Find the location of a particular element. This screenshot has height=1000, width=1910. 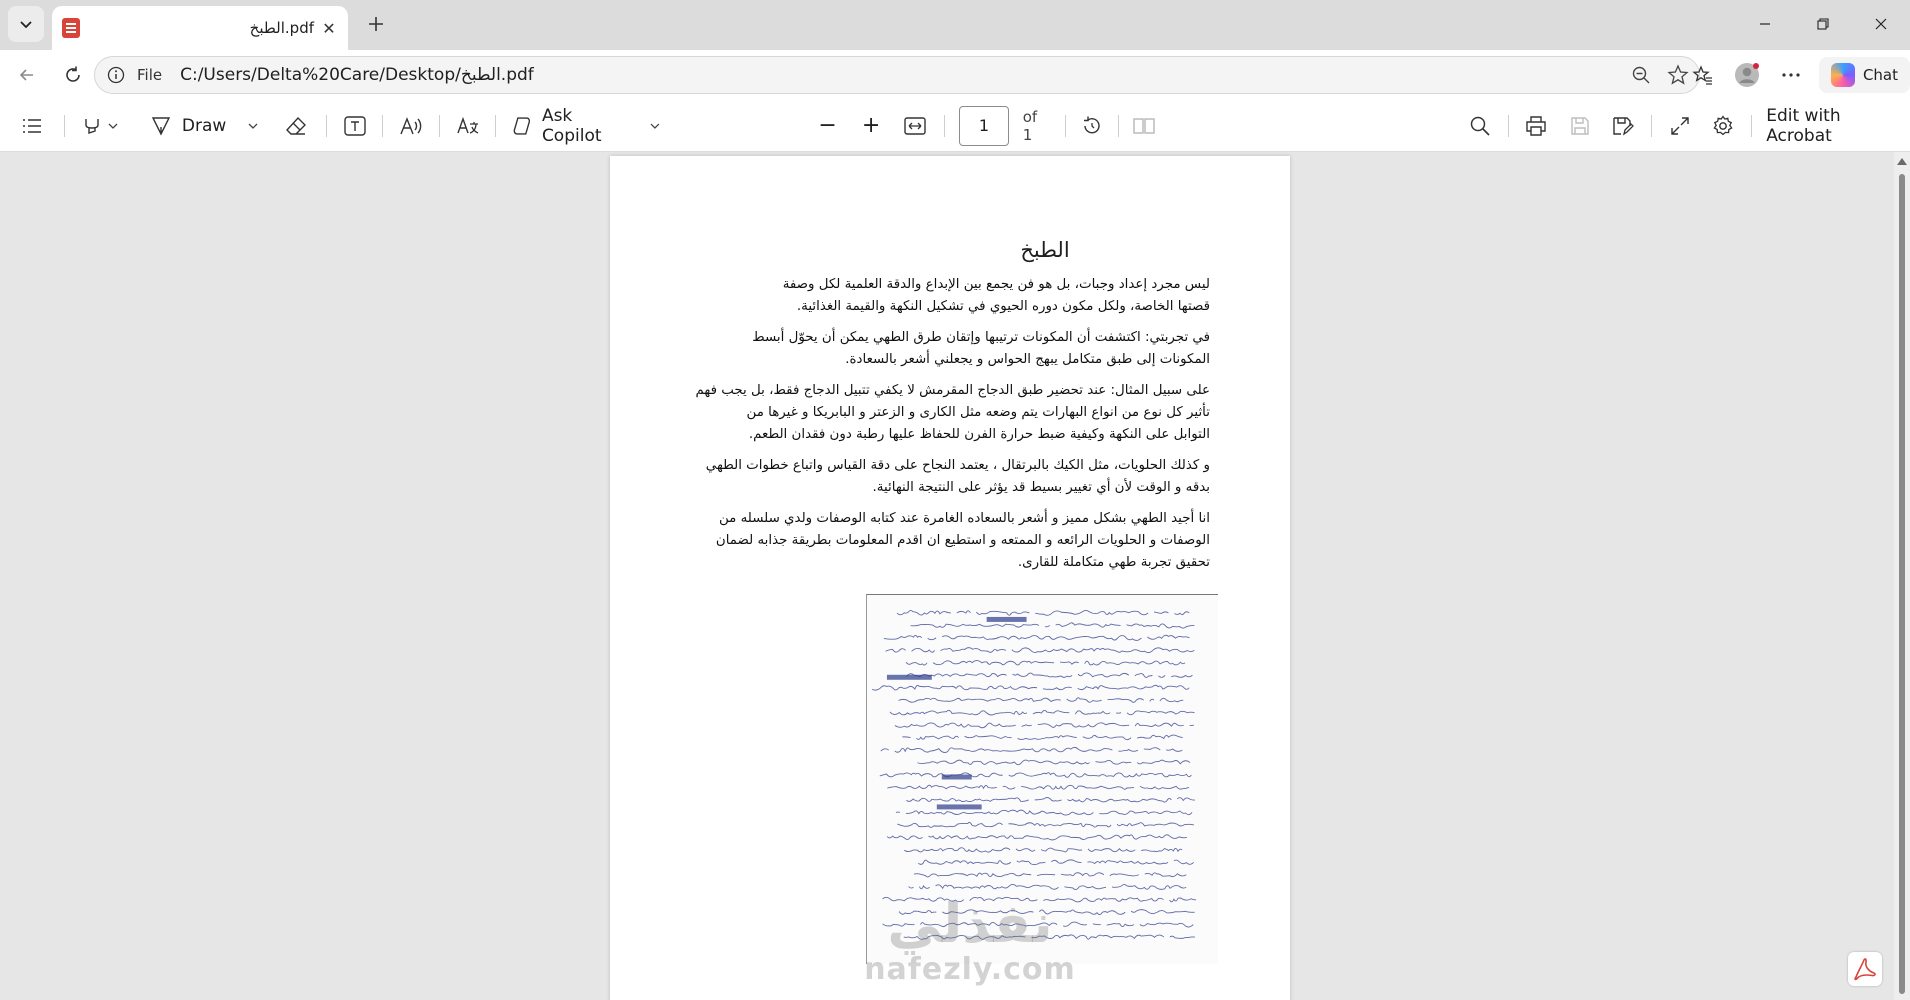

page-number-value: 1 is located at coordinates (984, 125).